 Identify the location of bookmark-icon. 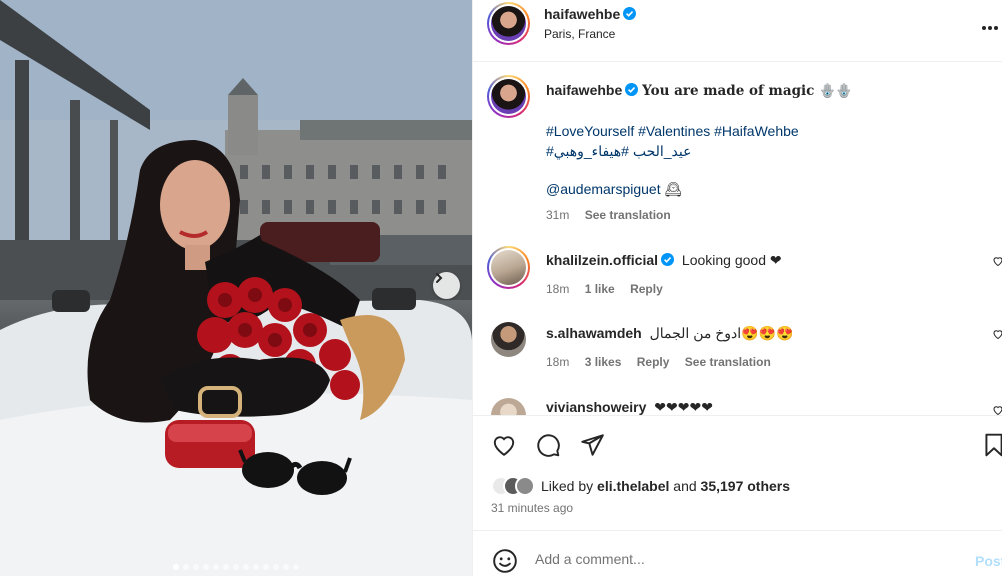
(991, 445).